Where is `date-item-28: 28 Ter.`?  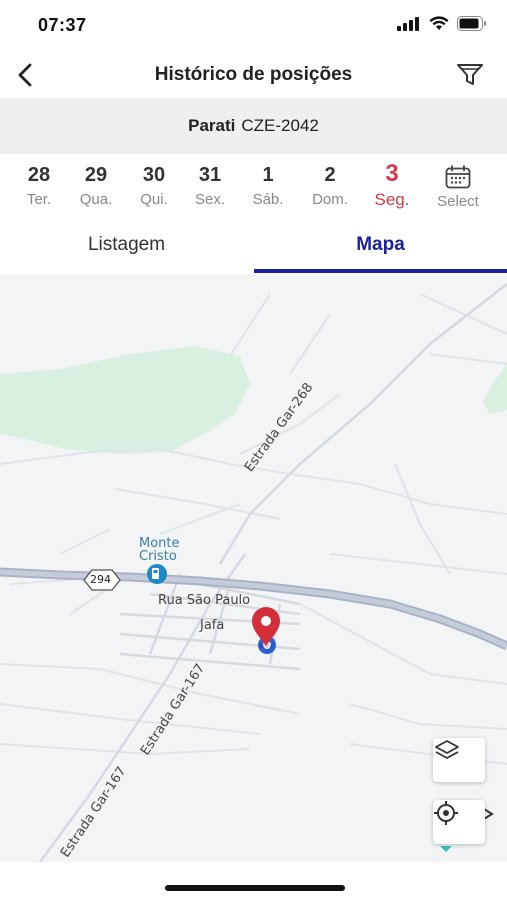
date-item-28: 28 Ter. is located at coordinates (39, 182).